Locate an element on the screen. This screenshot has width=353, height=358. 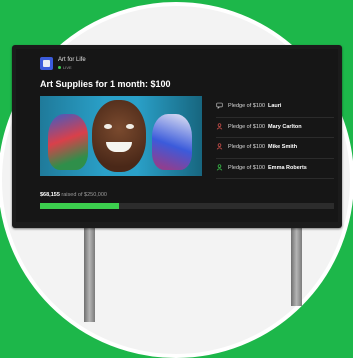
pledge-item: Pledge of $100 Mary Carlton is located at coordinates (275, 128).